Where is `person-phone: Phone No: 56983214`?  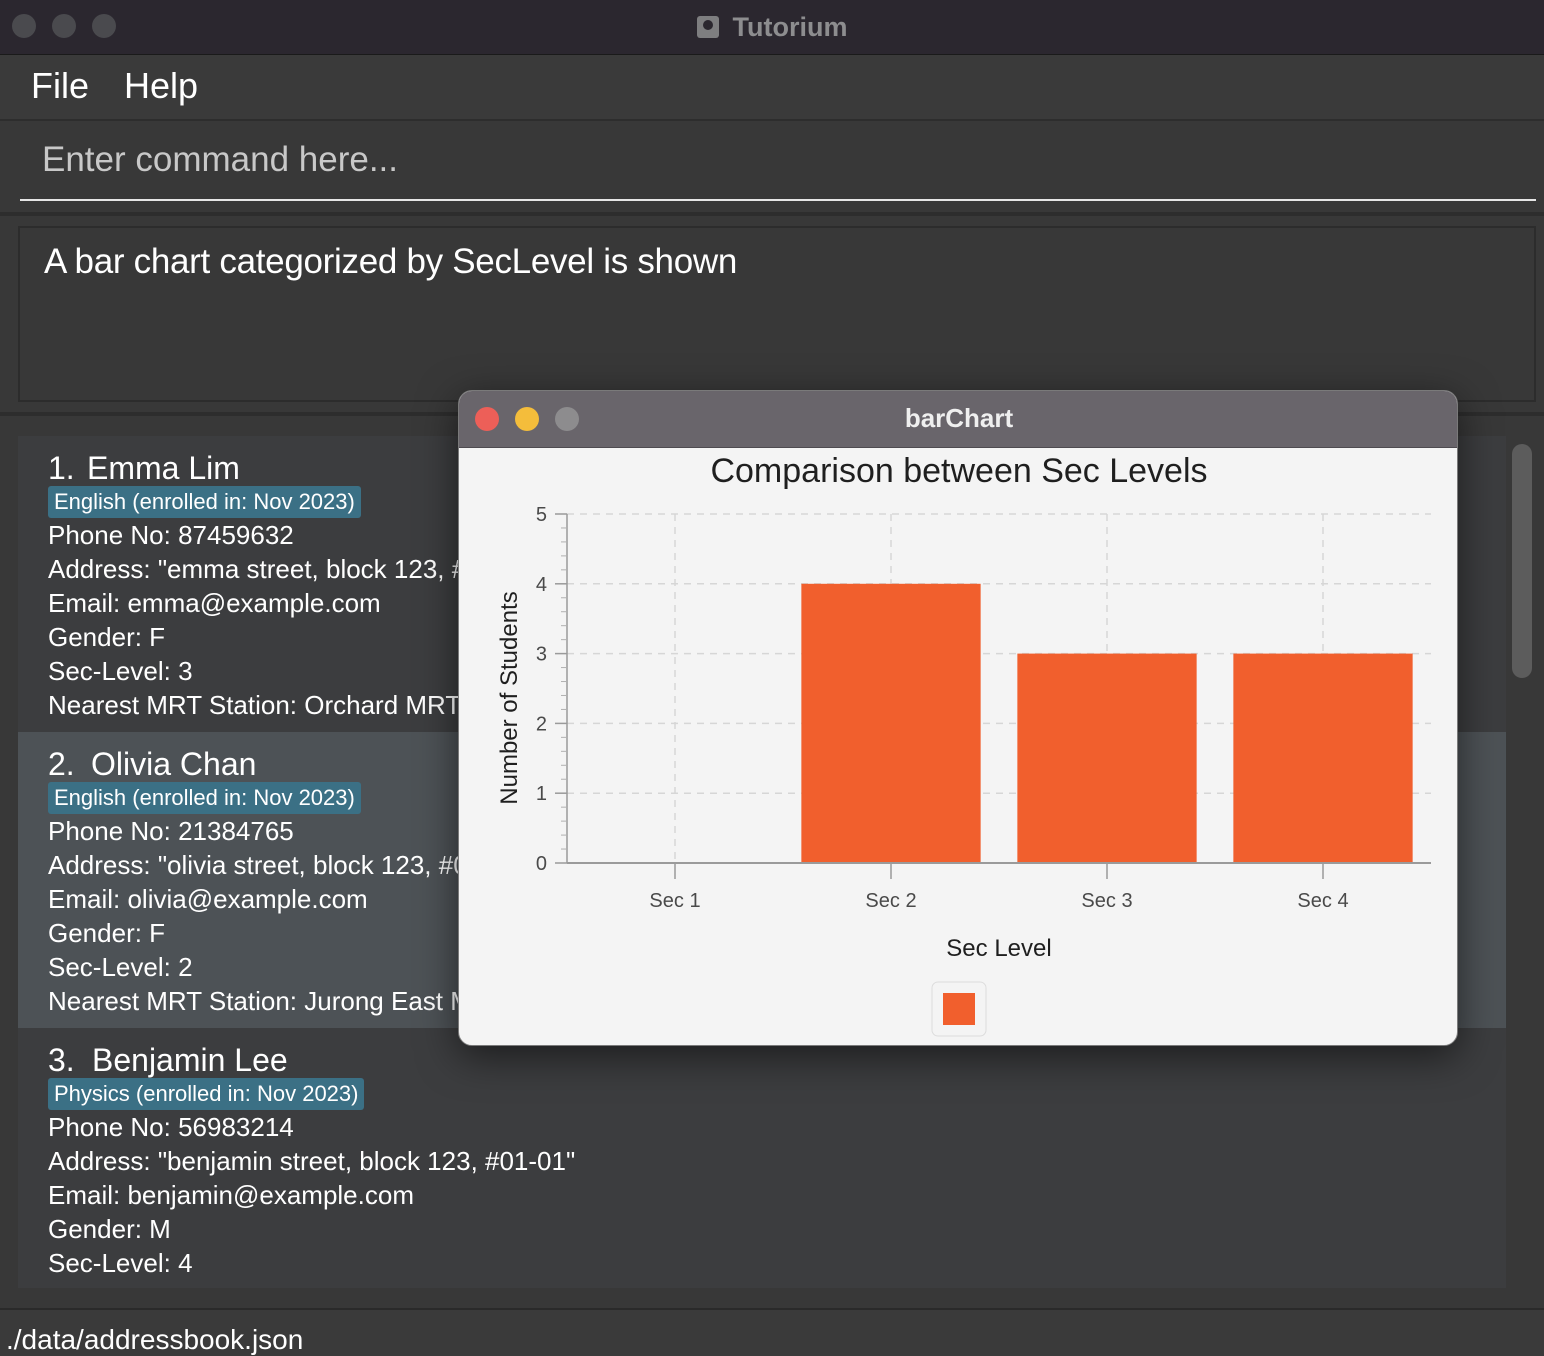
person-phone: Phone No: 56983214 is located at coordinates (171, 1127).